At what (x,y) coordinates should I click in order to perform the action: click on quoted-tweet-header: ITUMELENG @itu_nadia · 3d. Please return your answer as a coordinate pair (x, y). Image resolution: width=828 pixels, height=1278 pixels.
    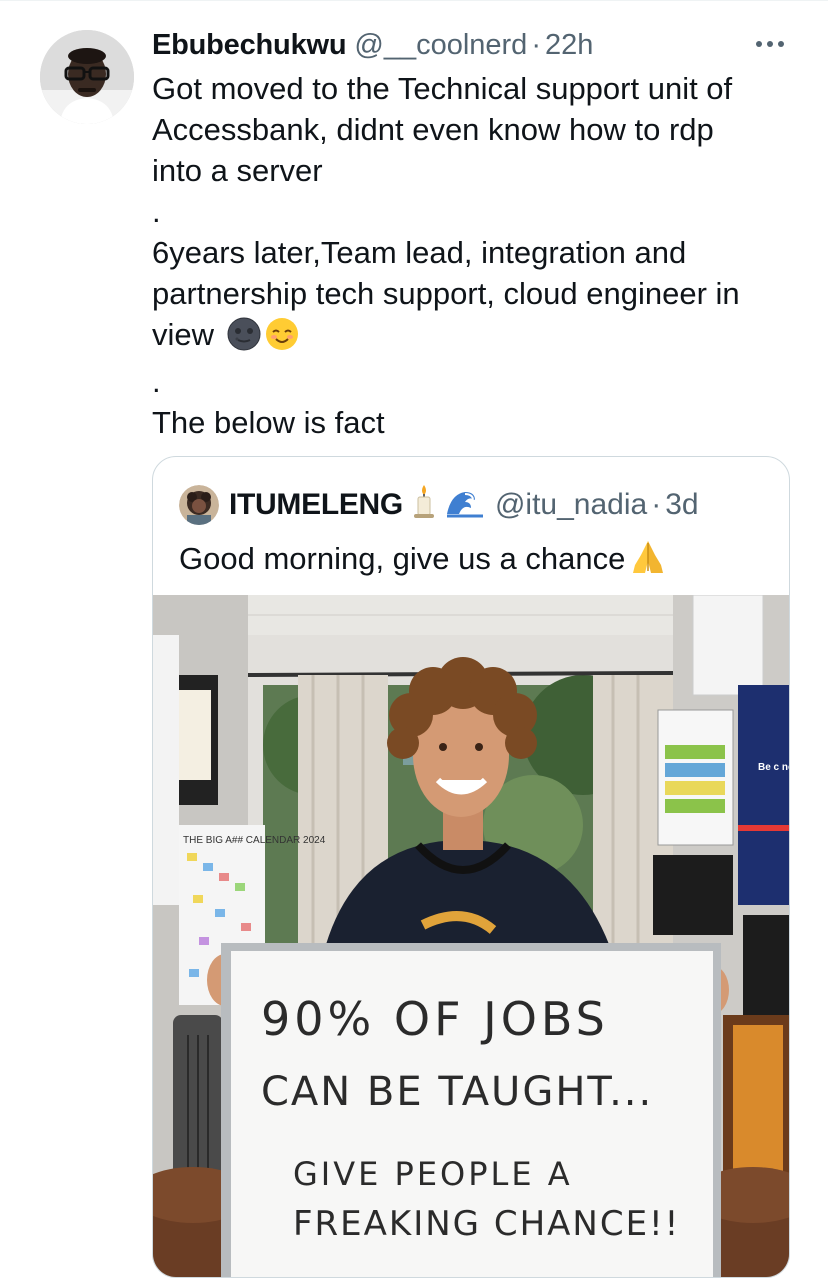
    Looking at the image, I should click on (479, 505).